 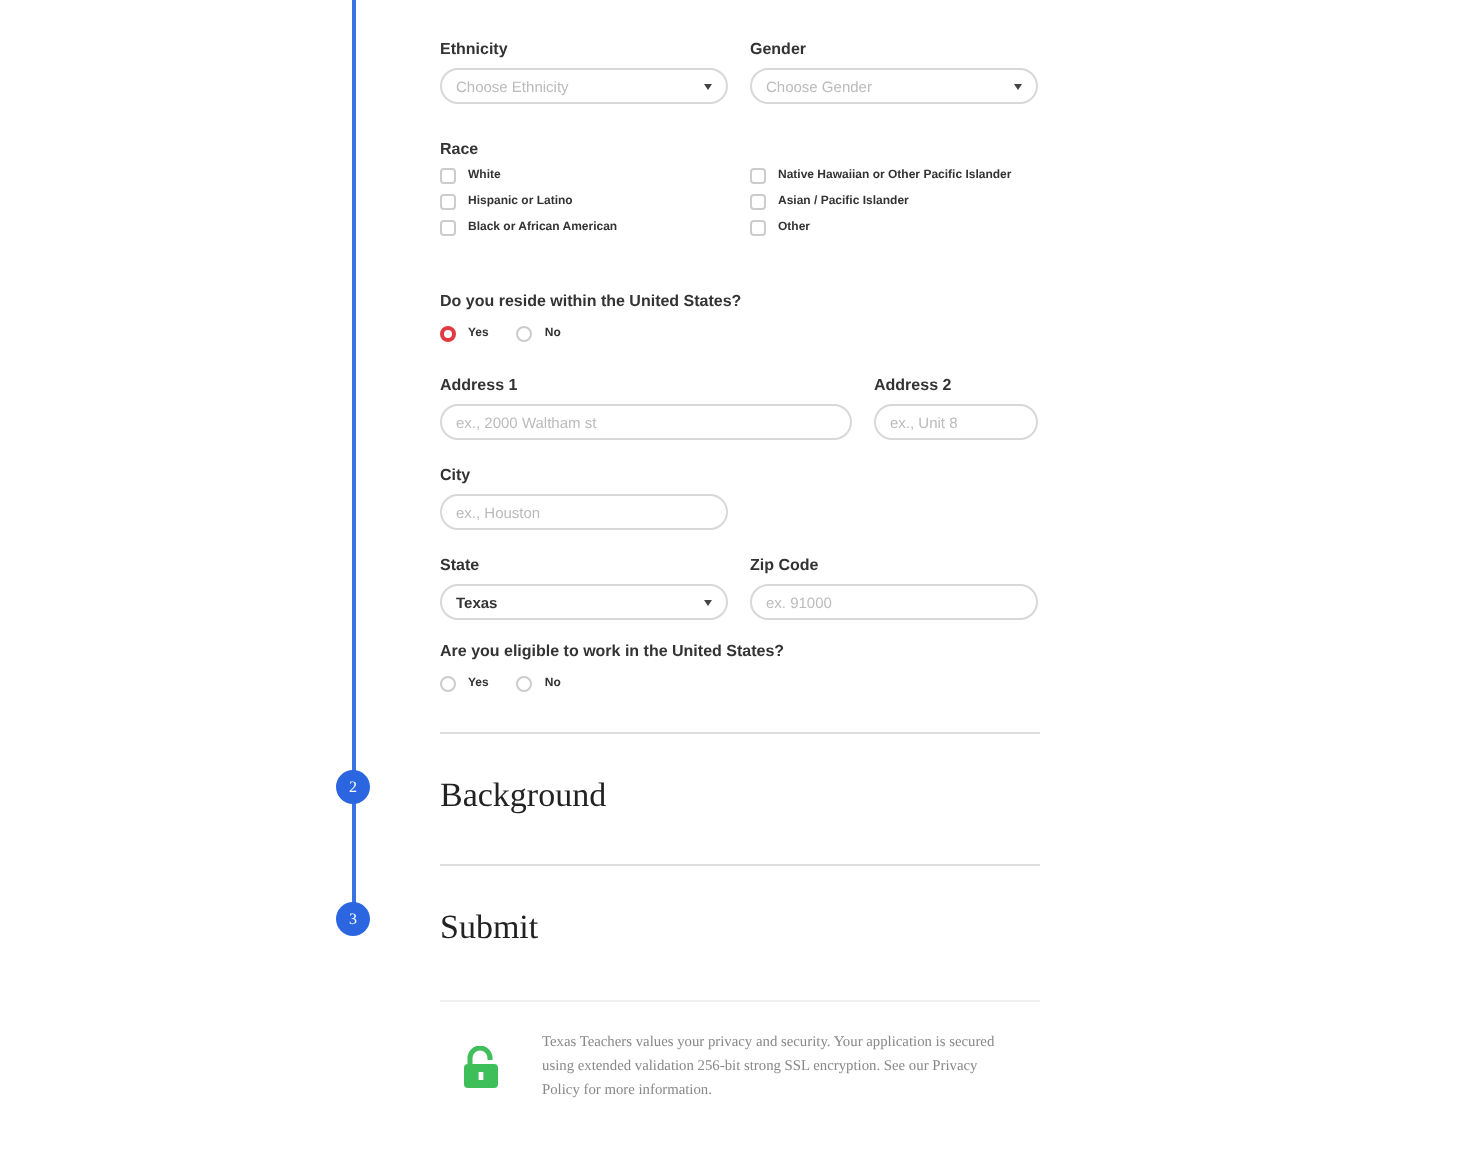 What do you see at coordinates (475, 49) in the screenshot?
I see `field-label: Ethnicity` at bounding box center [475, 49].